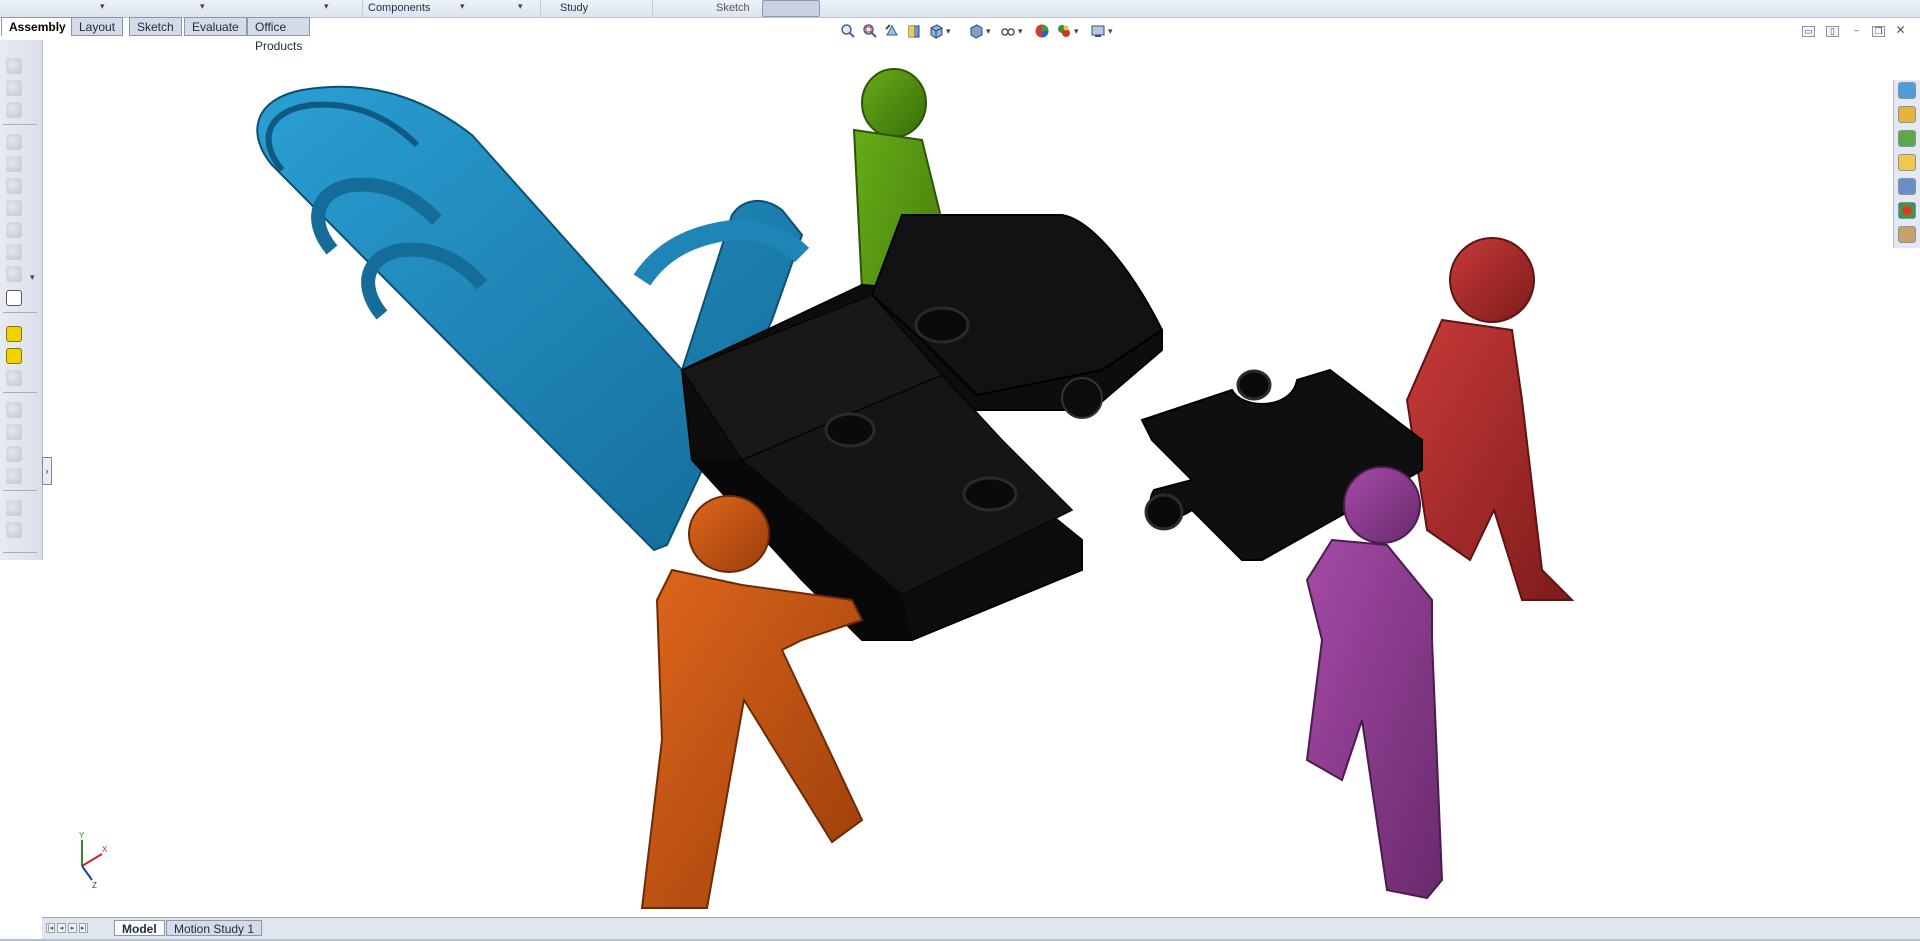 The height and width of the screenshot is (941, 1920). Describe the element at coordinates (1856, 31) in the screenshot. I see `minimize-icon: –` at that location.